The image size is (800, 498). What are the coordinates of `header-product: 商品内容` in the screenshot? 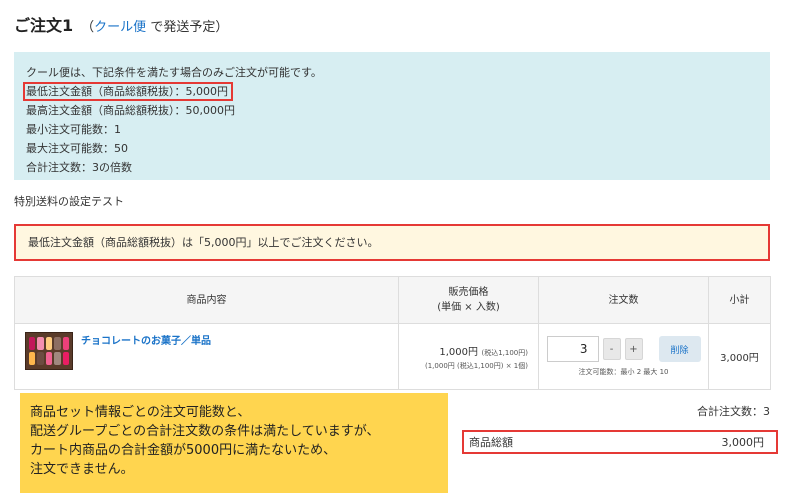 It's located at (206, 300).